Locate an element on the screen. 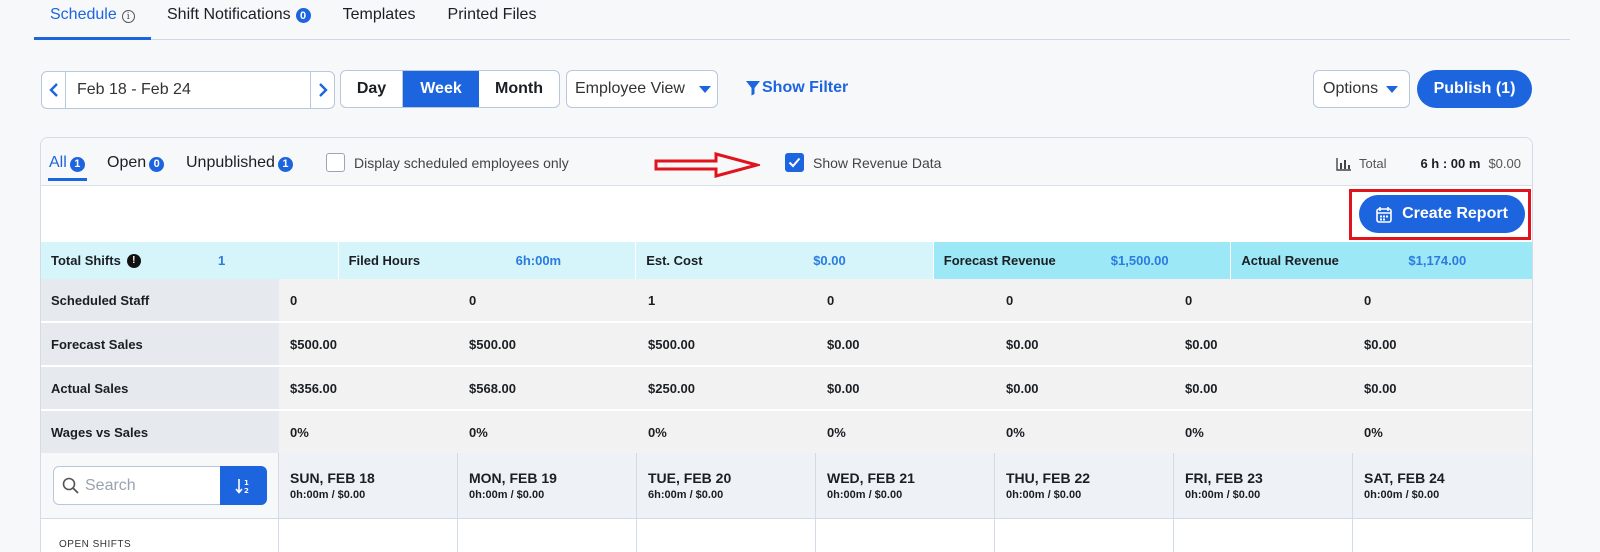 Image resolution: width=1600 pixels, height=552 pixels. table-cell: $500.00 is located at coordinates (671, 344).